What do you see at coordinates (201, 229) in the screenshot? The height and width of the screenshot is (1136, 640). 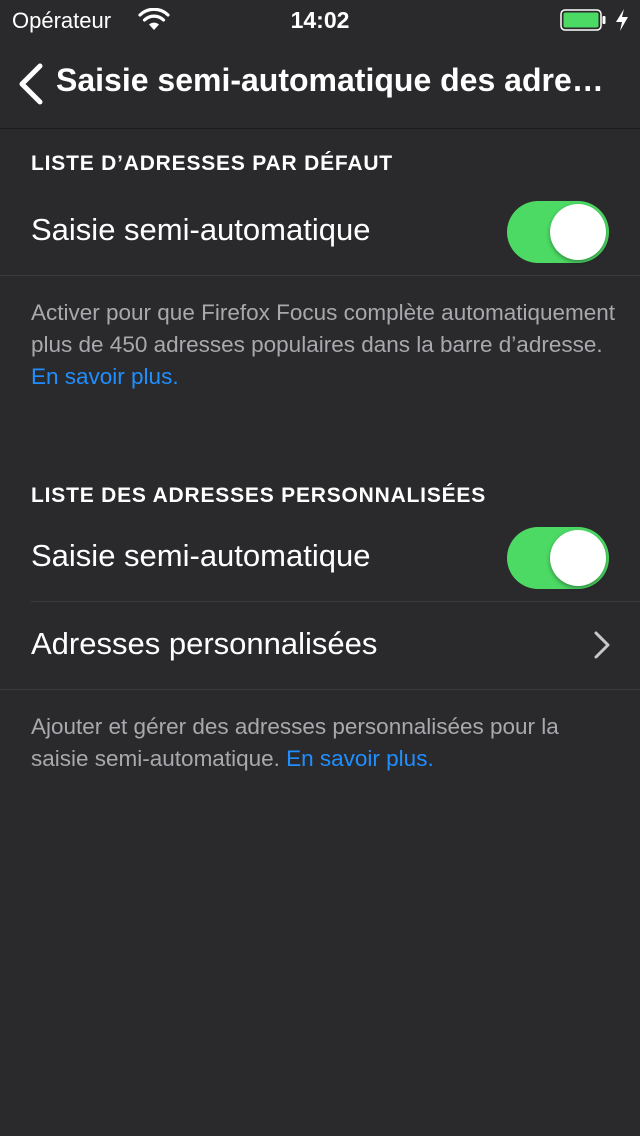 I see `default-autofill-label: Saisie semi-automatique` at bounding box center [201, 229].